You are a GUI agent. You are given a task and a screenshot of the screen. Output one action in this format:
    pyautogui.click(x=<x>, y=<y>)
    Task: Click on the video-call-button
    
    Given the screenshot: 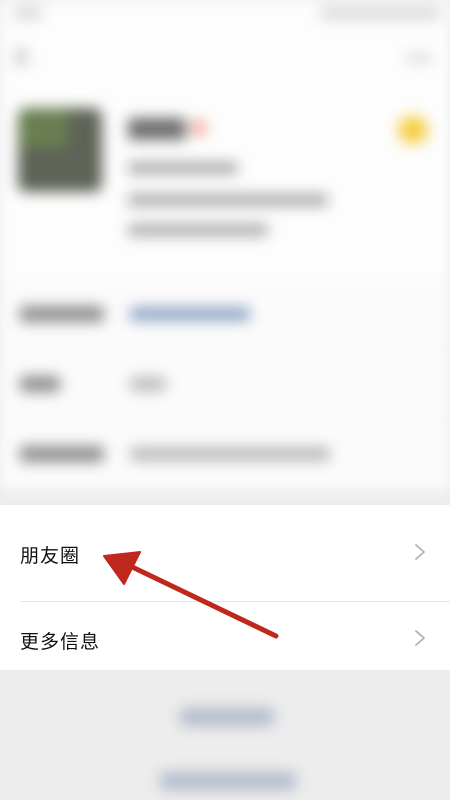 What is the action you would take?
    pyautogui.click(x=228, y=781)
    